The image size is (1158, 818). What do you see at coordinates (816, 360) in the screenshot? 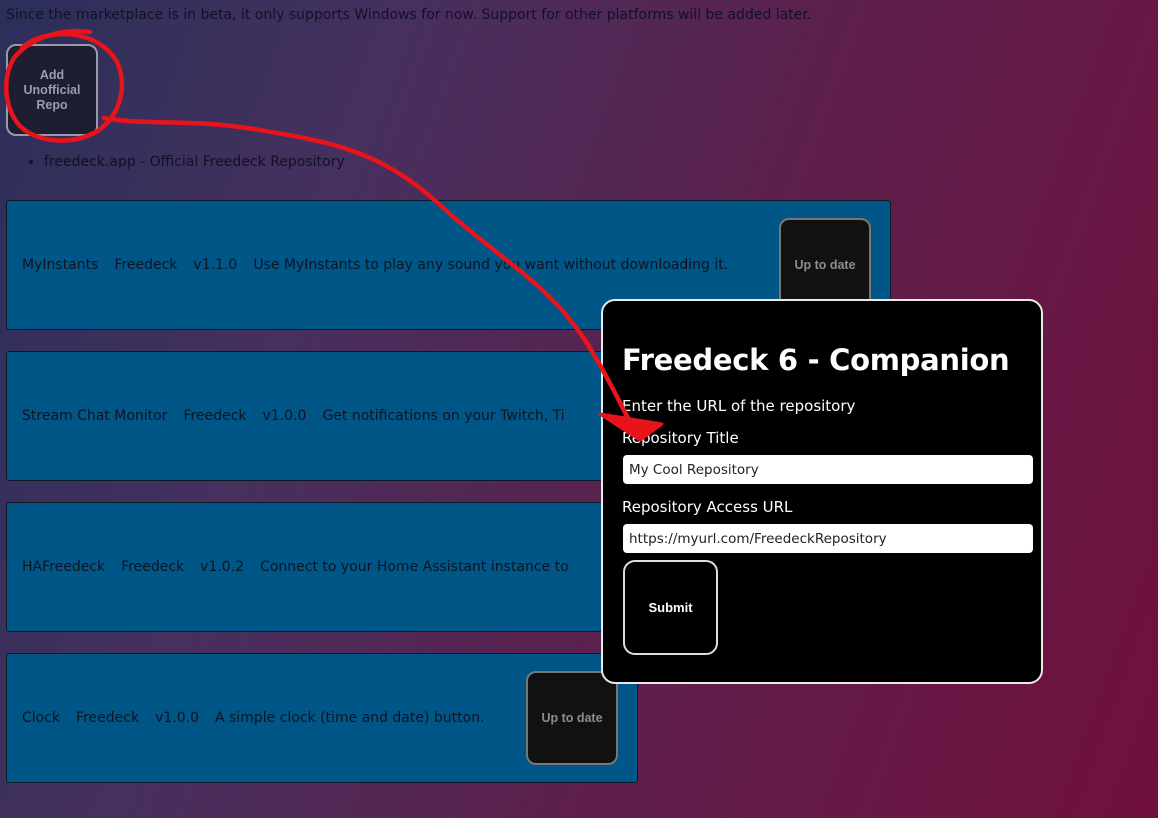
I see `dialog-title: Freedeck 6 - Companion` at bounding box center [816, 360].